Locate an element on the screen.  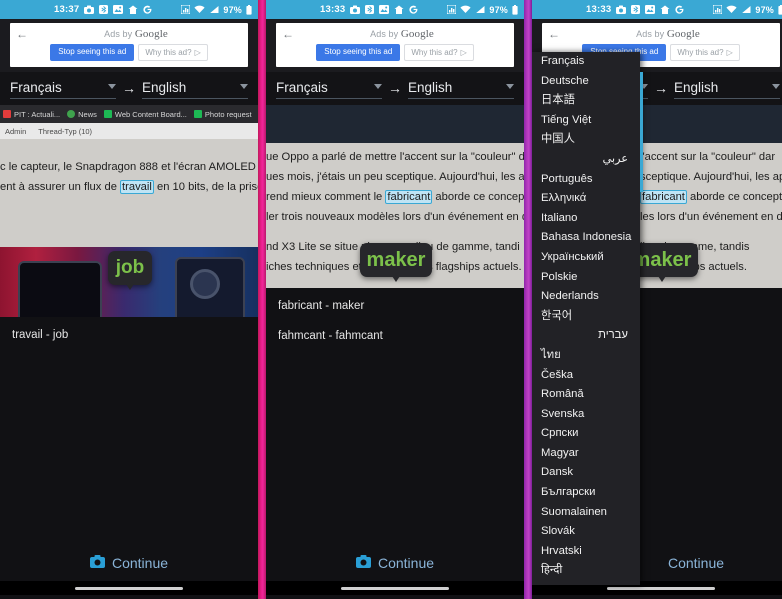
language-selector-row-left: Français → English is located at coordinates (129, 88).